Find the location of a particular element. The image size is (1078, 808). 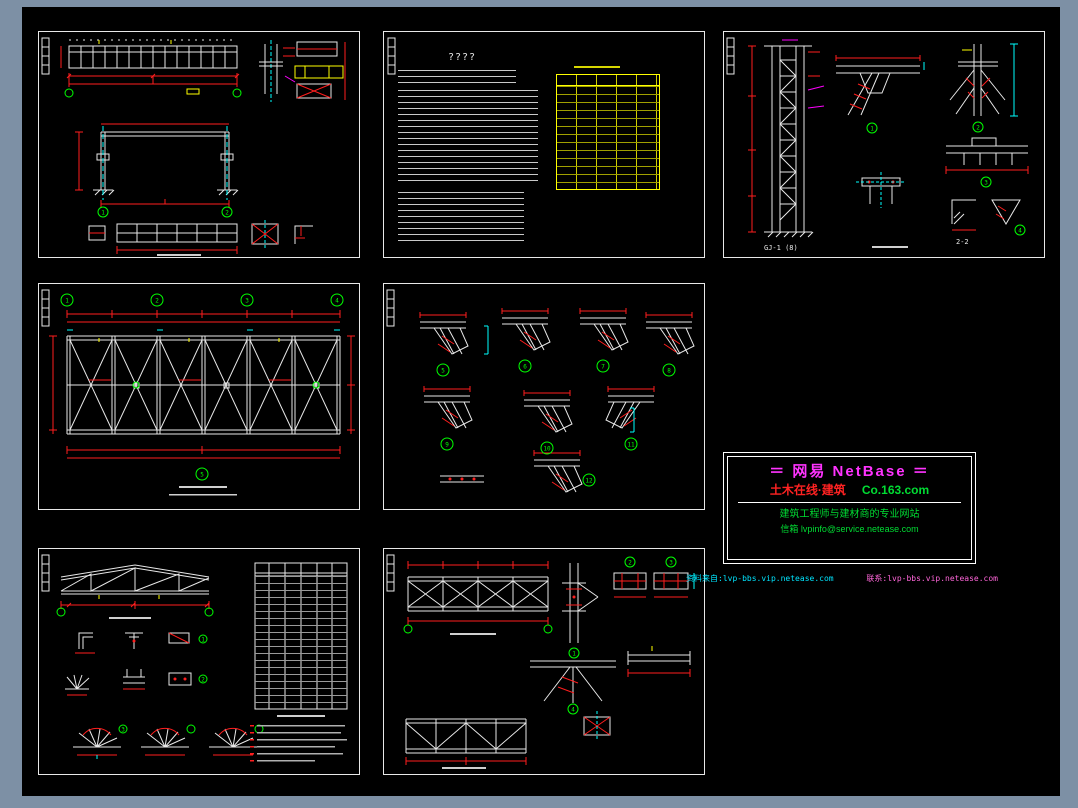

top-truss-elevation is located at coordinates (478, 598).